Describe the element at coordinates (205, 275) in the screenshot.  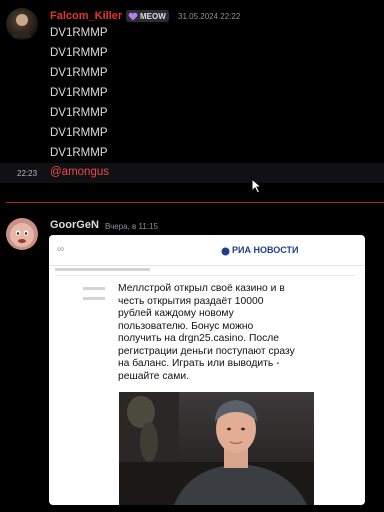
I see `embed-rule` at that location.